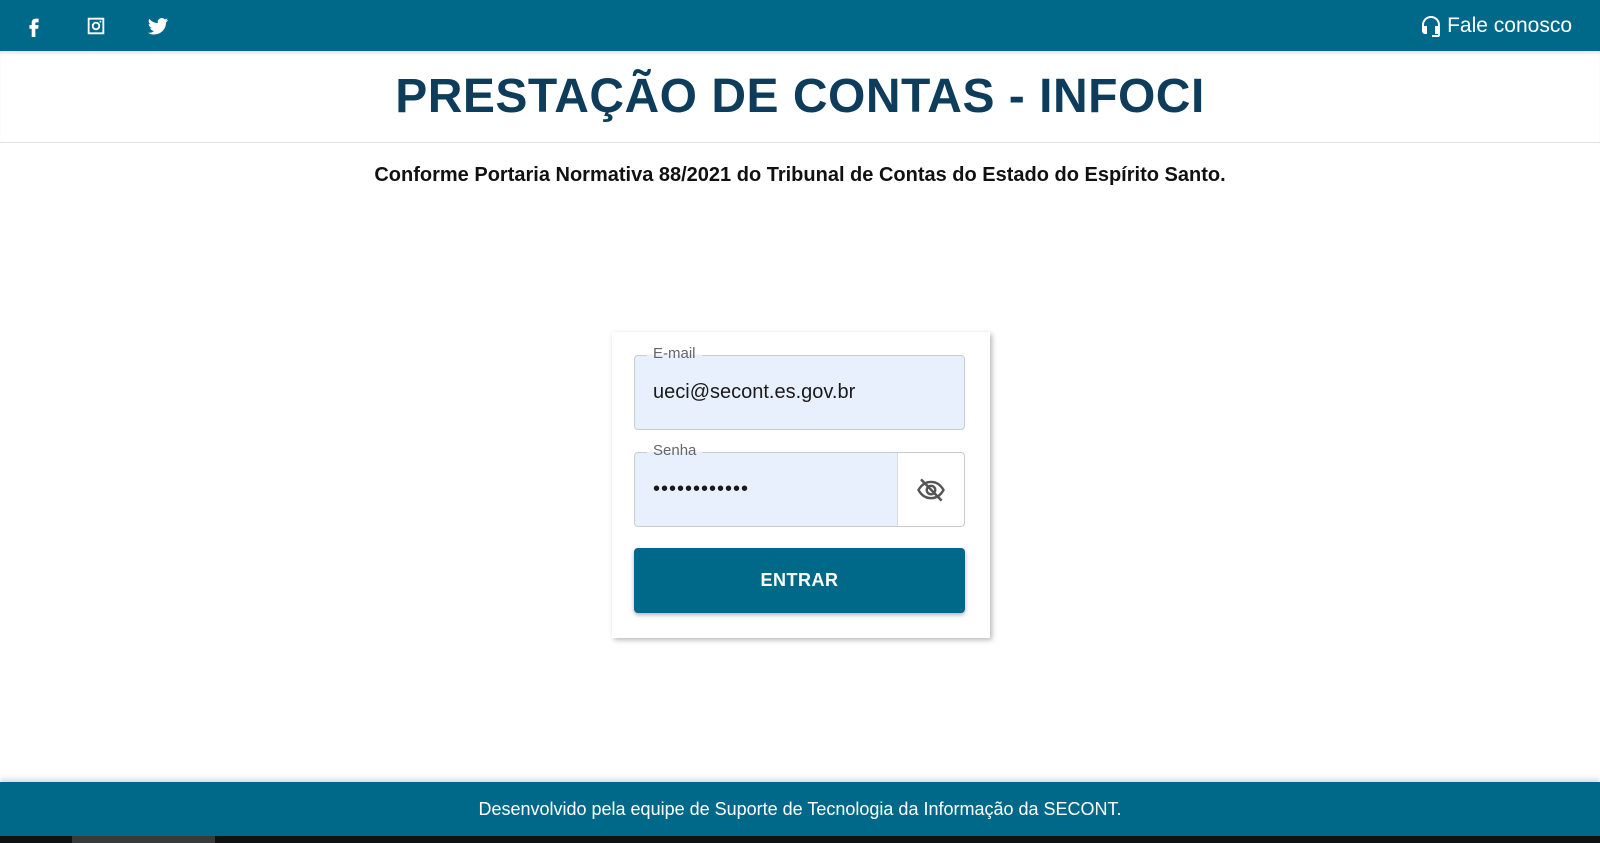 The height and width of the screenshot is (843, 1600). I want to click on email-input, so click(799, 392).